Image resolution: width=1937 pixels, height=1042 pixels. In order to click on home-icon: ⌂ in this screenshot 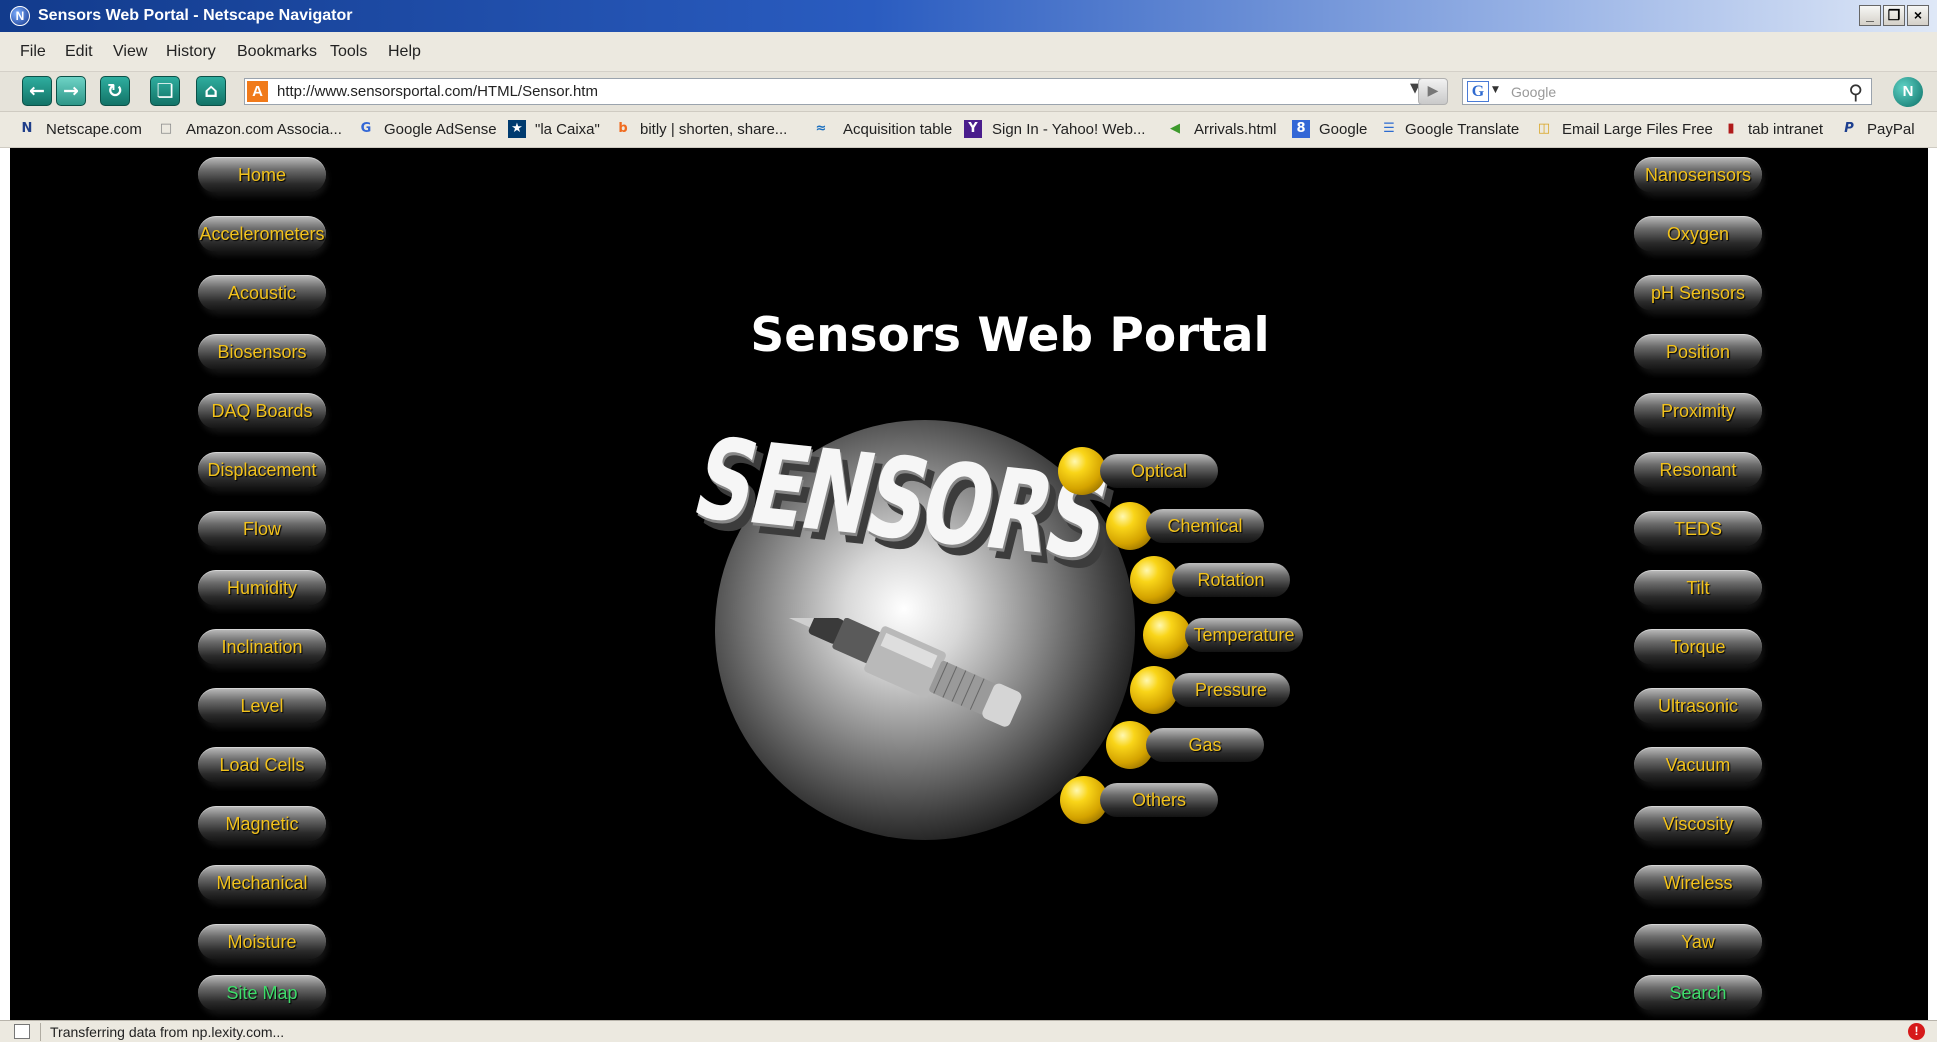, I will do `click(211, 91)`.